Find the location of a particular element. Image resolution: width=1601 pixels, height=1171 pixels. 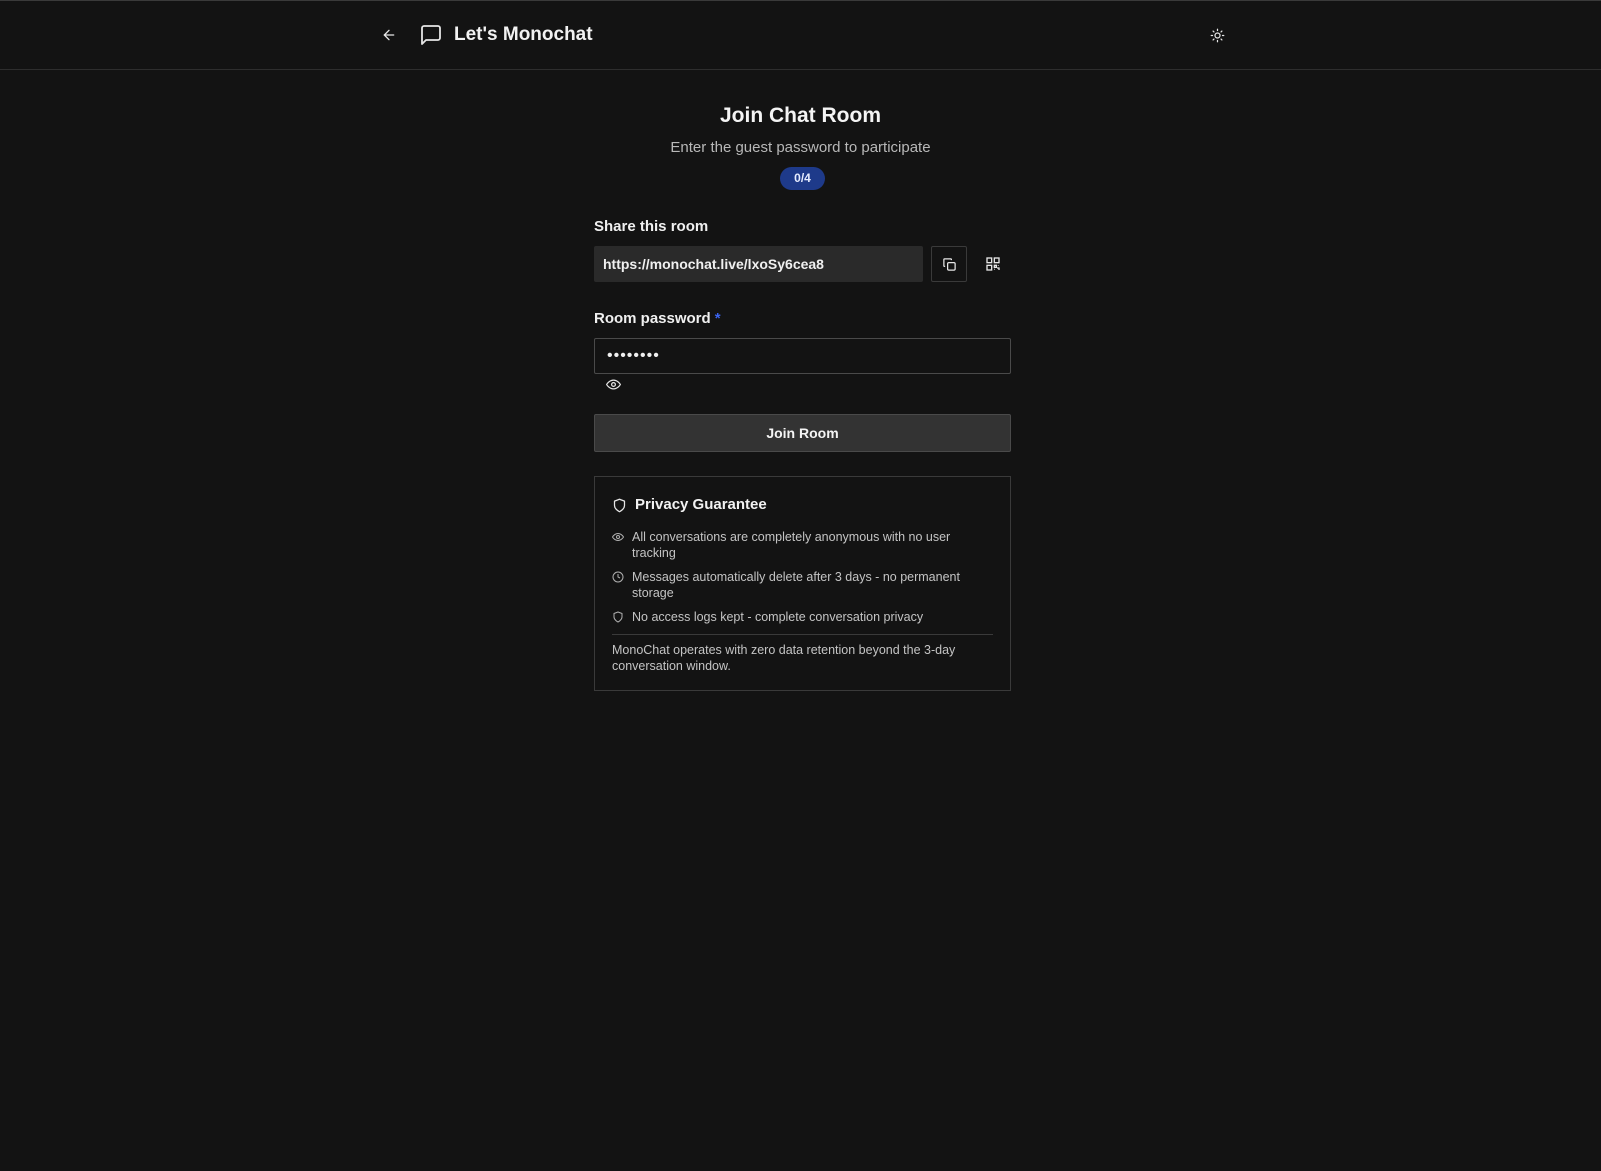

back-button is located at coordinates (389, 35).